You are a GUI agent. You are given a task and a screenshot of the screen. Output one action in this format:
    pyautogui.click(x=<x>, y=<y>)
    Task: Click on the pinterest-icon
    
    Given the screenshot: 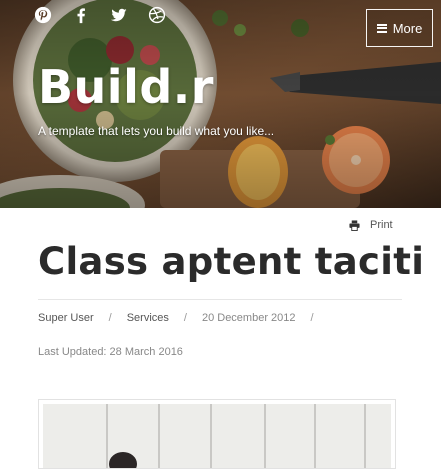 What is the action you would take?
    pyautogui.click(x=43, y=15)
    